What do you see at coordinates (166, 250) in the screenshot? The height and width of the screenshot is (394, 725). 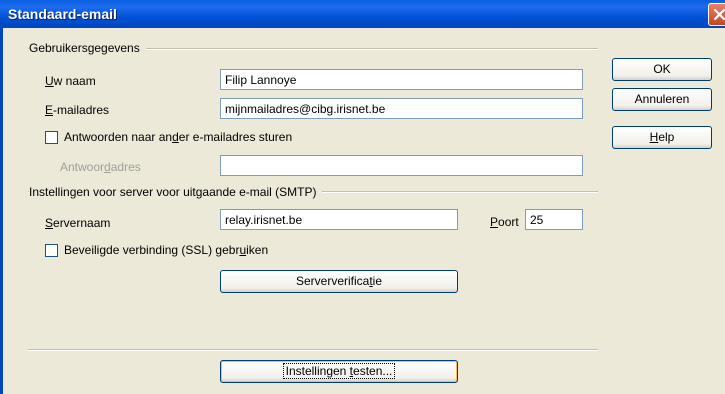 I see `ssl-checkbox-label: Beveiligde verbinding (SSL) gebruiken` at bounding box center [166, 250].